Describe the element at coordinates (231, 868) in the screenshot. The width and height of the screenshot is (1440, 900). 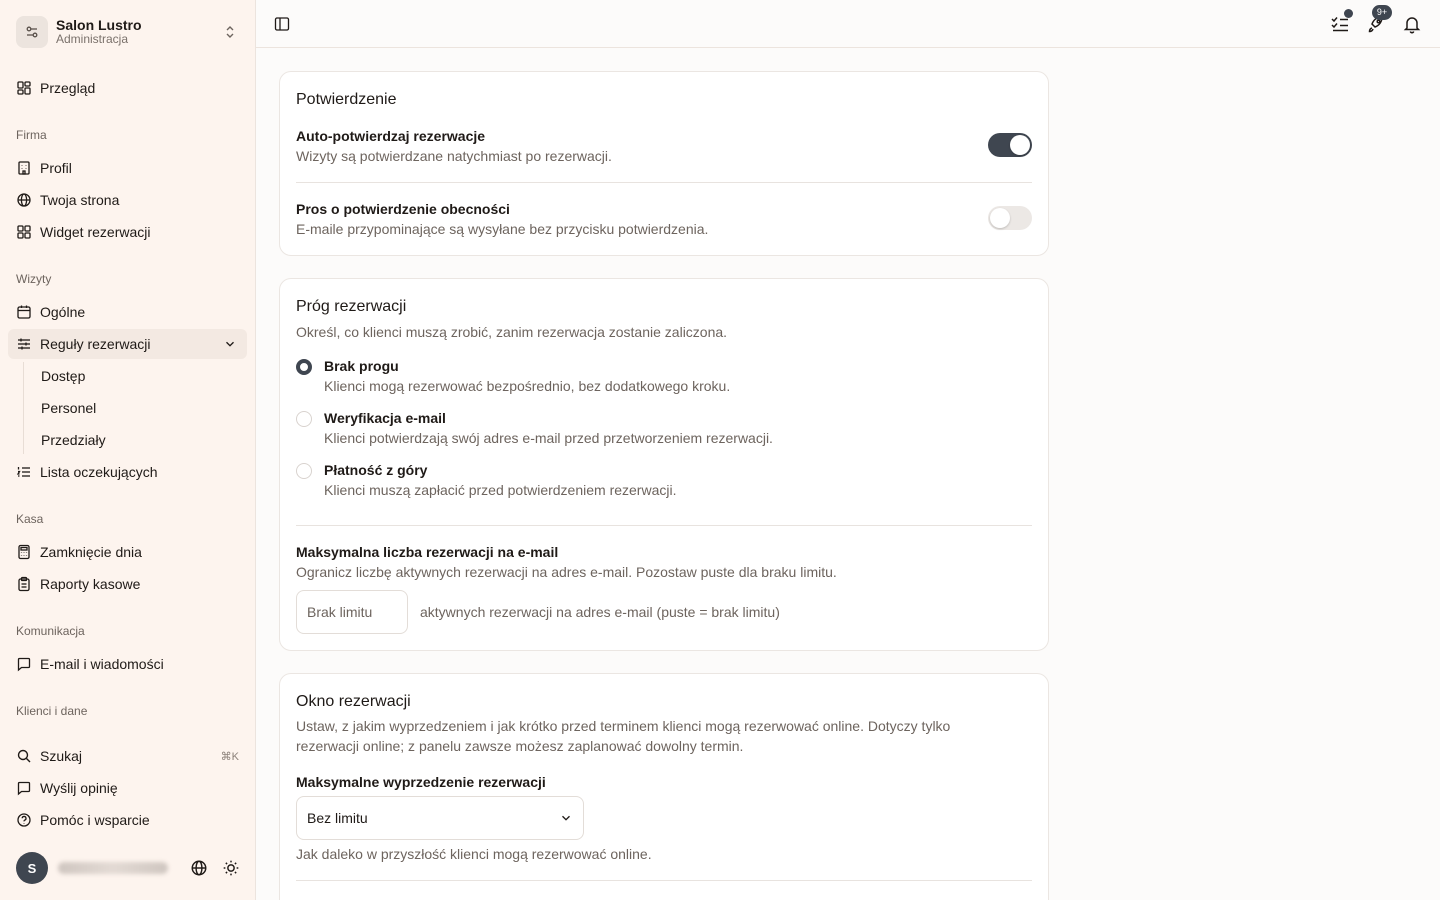
I see `sun-icon` at that location.